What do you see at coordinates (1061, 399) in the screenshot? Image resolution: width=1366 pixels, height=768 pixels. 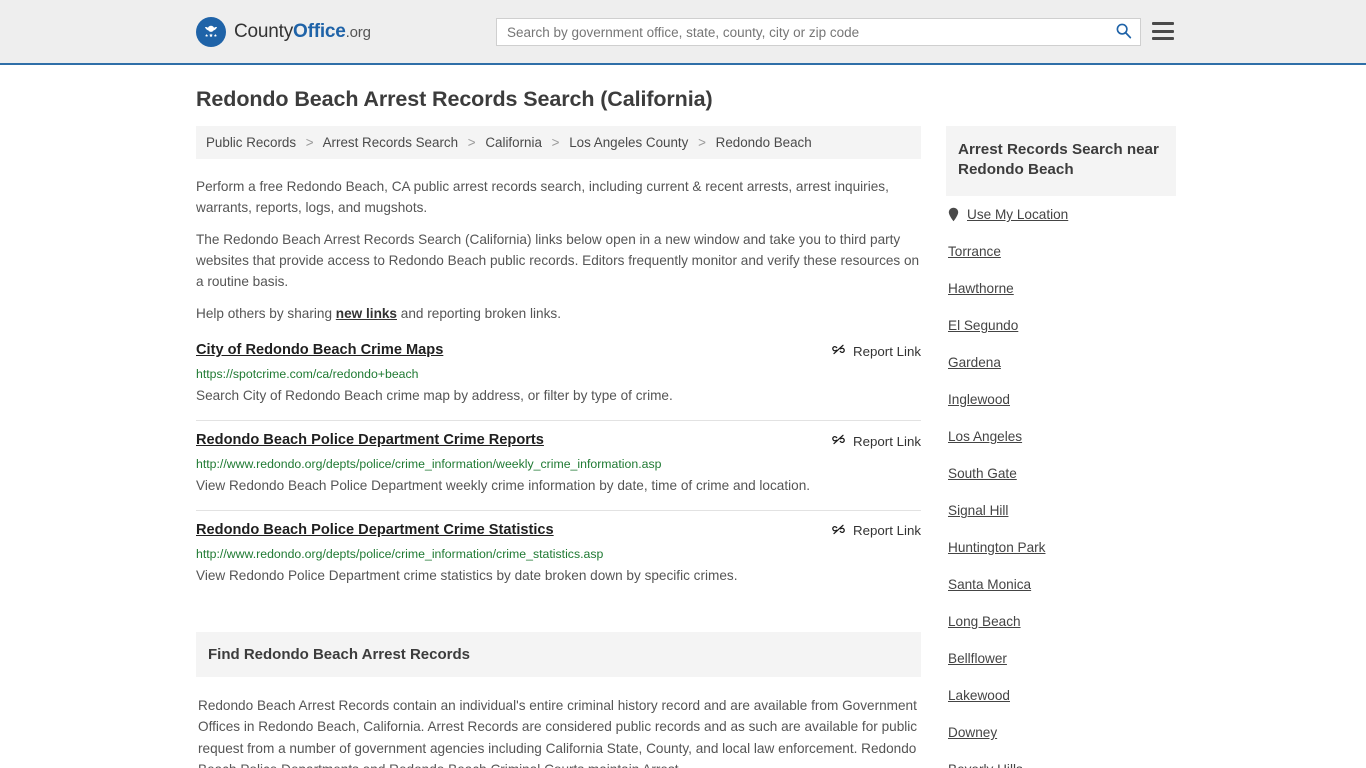 I see `sidebar-item-inglewood: Inglewood` at bounding box center [1061, 399].